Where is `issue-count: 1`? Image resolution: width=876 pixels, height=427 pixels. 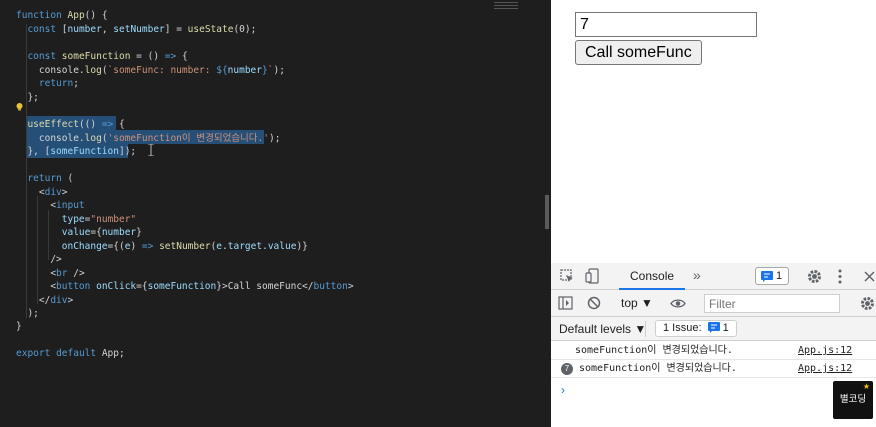 issue-count: 1 is located at coordinates (725, 328).